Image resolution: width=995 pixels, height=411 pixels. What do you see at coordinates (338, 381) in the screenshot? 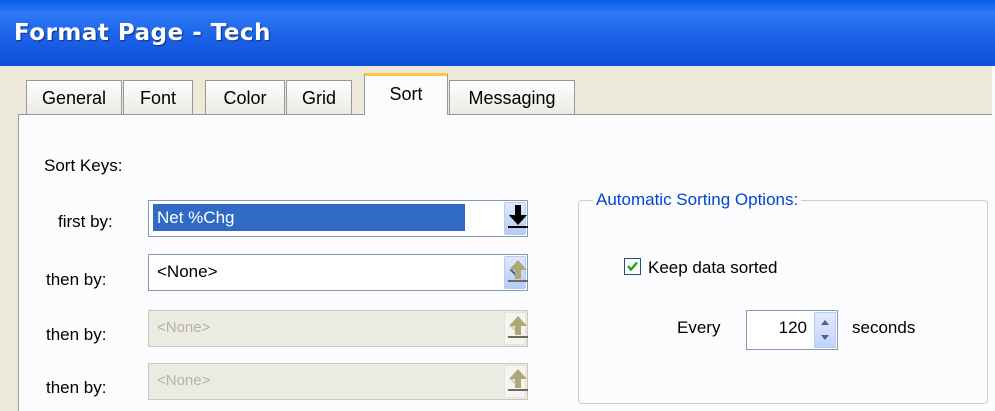
I see `then-by-select-3: <None>` at bounding box center [338, 381].